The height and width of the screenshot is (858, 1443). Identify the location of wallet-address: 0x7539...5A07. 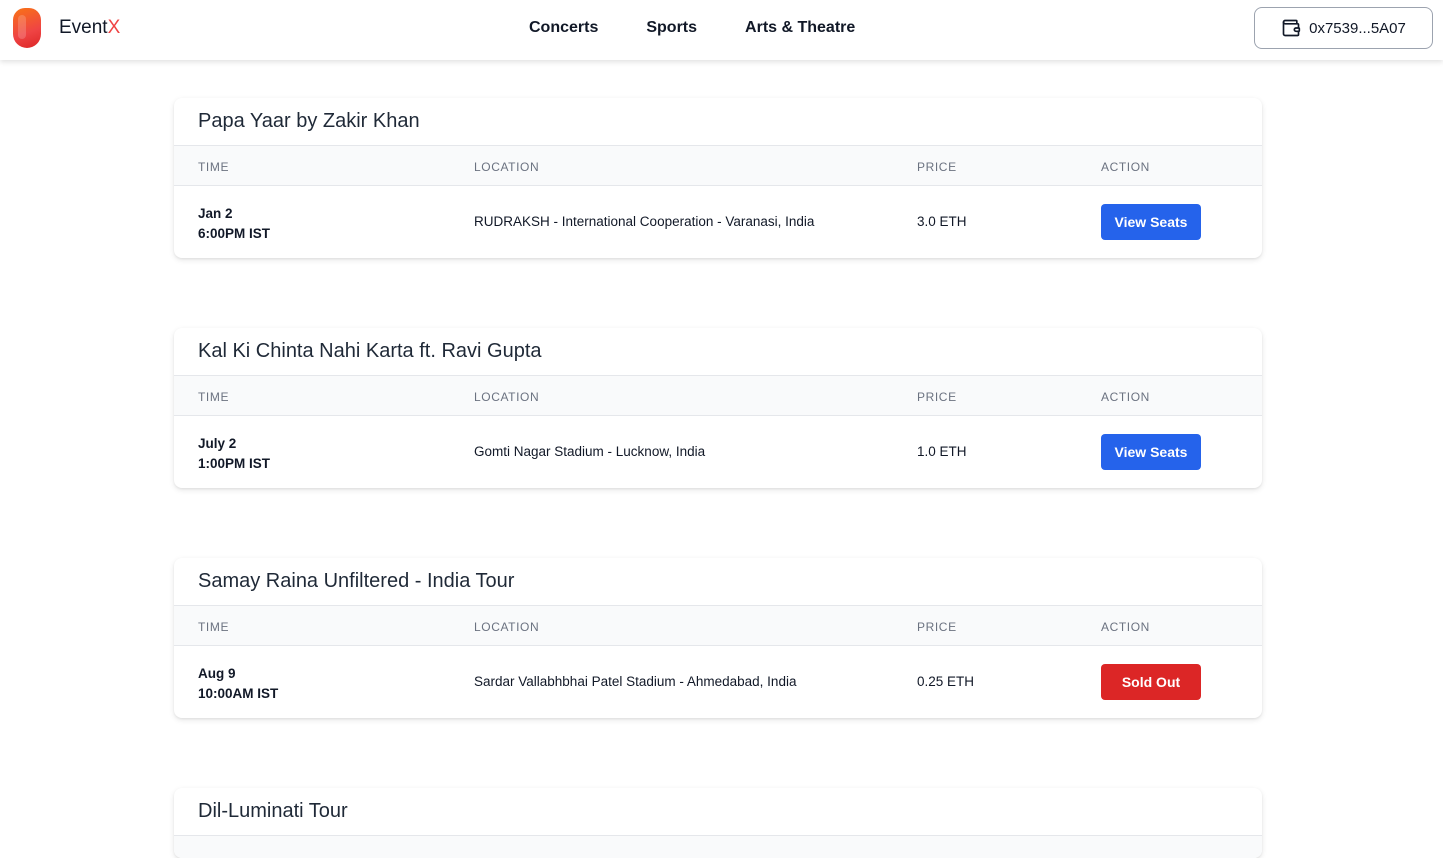
(1357, 28).